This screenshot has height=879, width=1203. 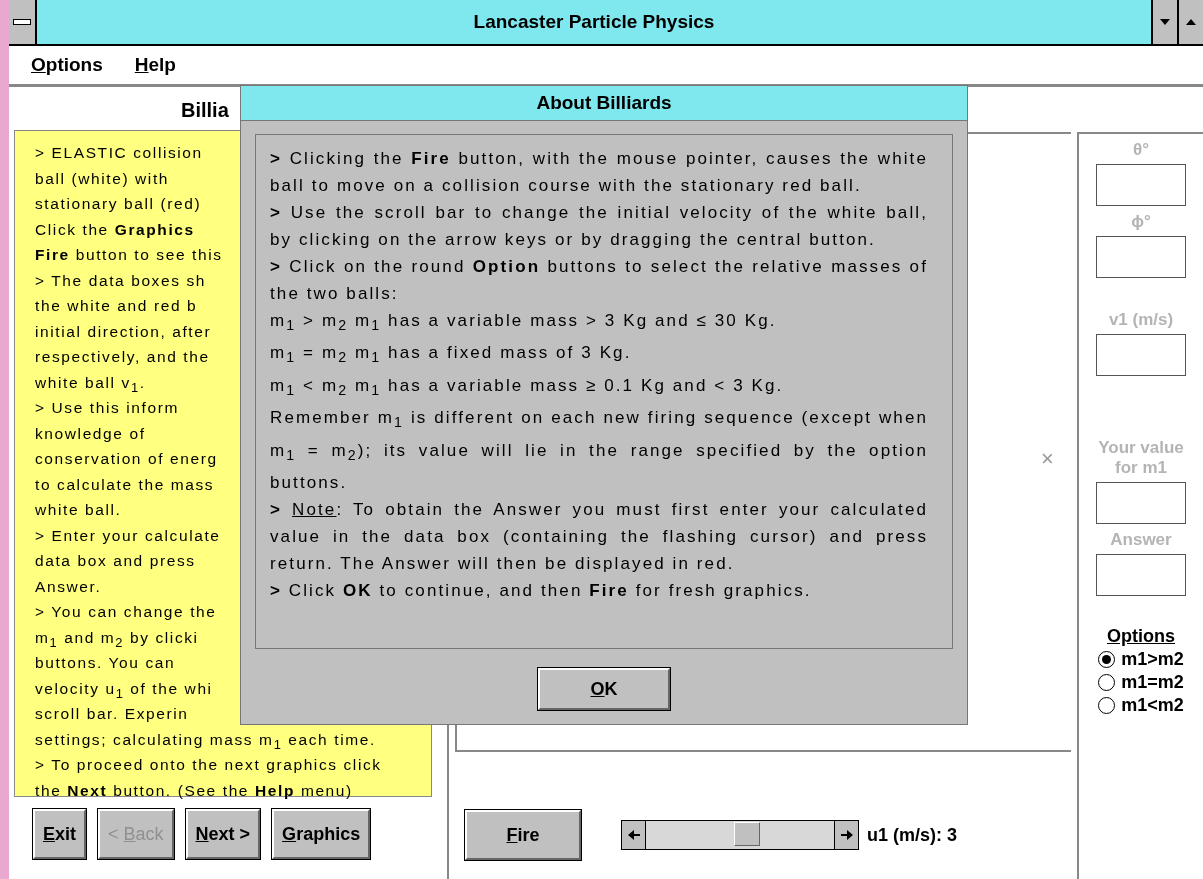 I want to click on instruction-line: > Use this inform, so click(x=107, y=408).